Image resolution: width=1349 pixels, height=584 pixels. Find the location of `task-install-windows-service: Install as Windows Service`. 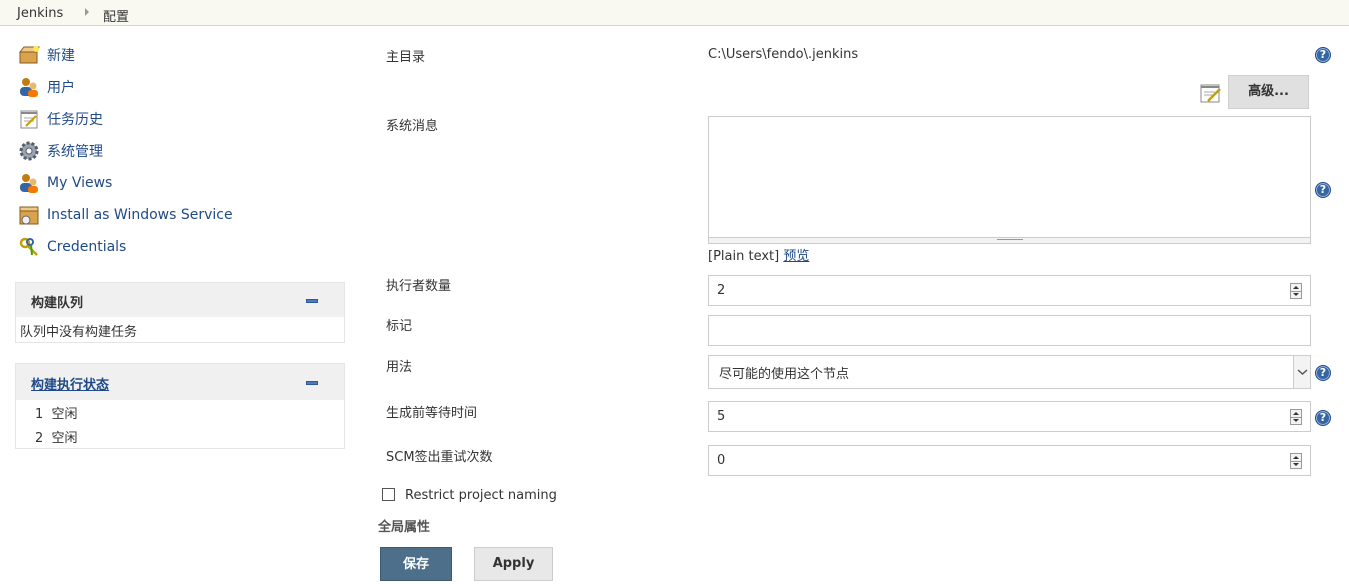

task-install-windows-service: Install as Windows Service is located at coordinates (125, 215).